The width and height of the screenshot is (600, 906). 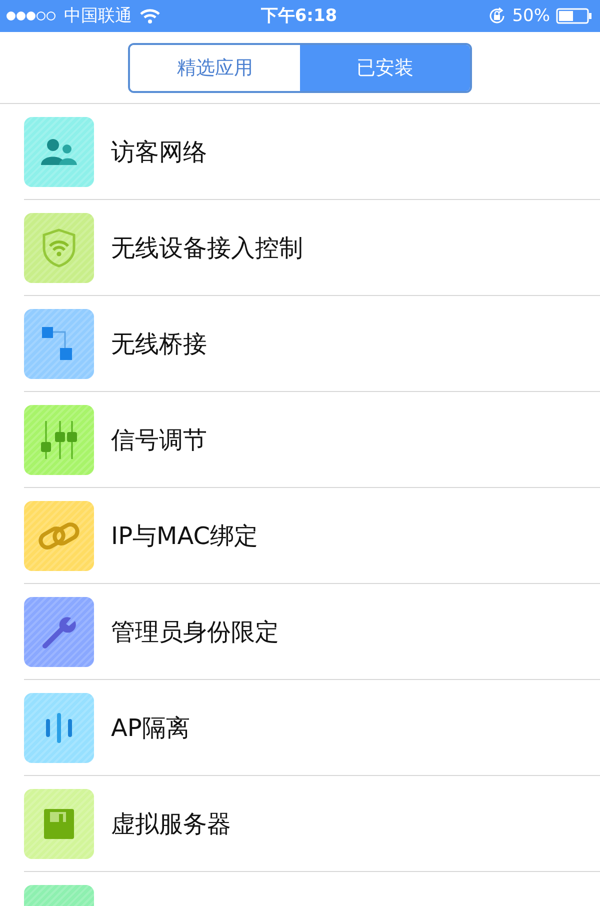 I want to click on item-label: IP与MAC绑定, so click(x=184, y=536).